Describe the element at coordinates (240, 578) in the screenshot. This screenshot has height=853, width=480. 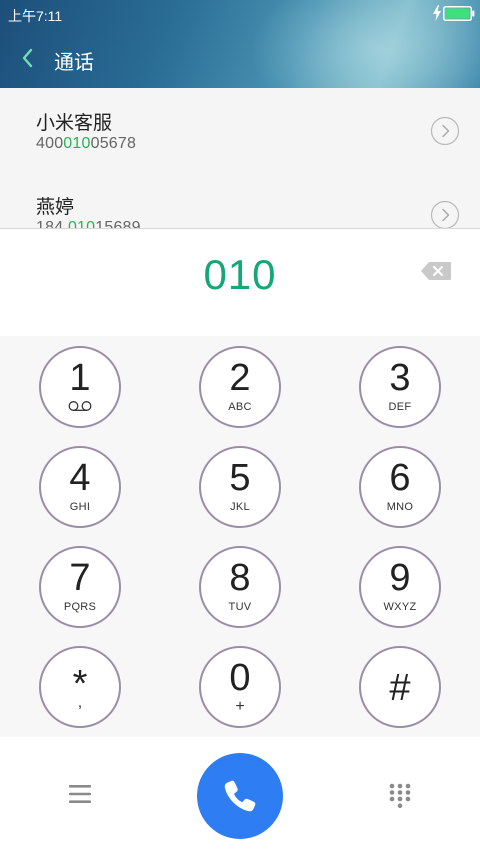
I see `key-digit: 8` at that location.